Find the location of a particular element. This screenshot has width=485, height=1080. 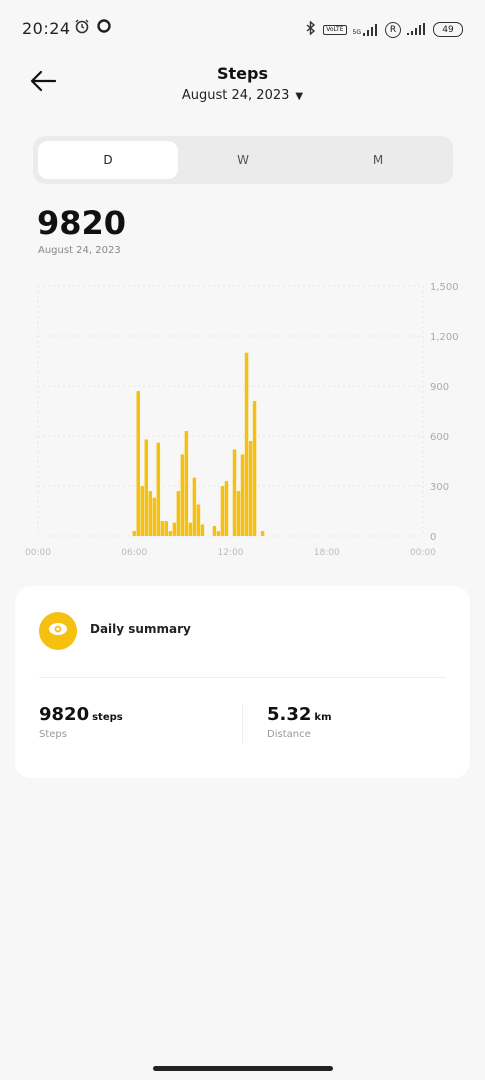

battery-level: 49 is located at coordinates (448, 29).